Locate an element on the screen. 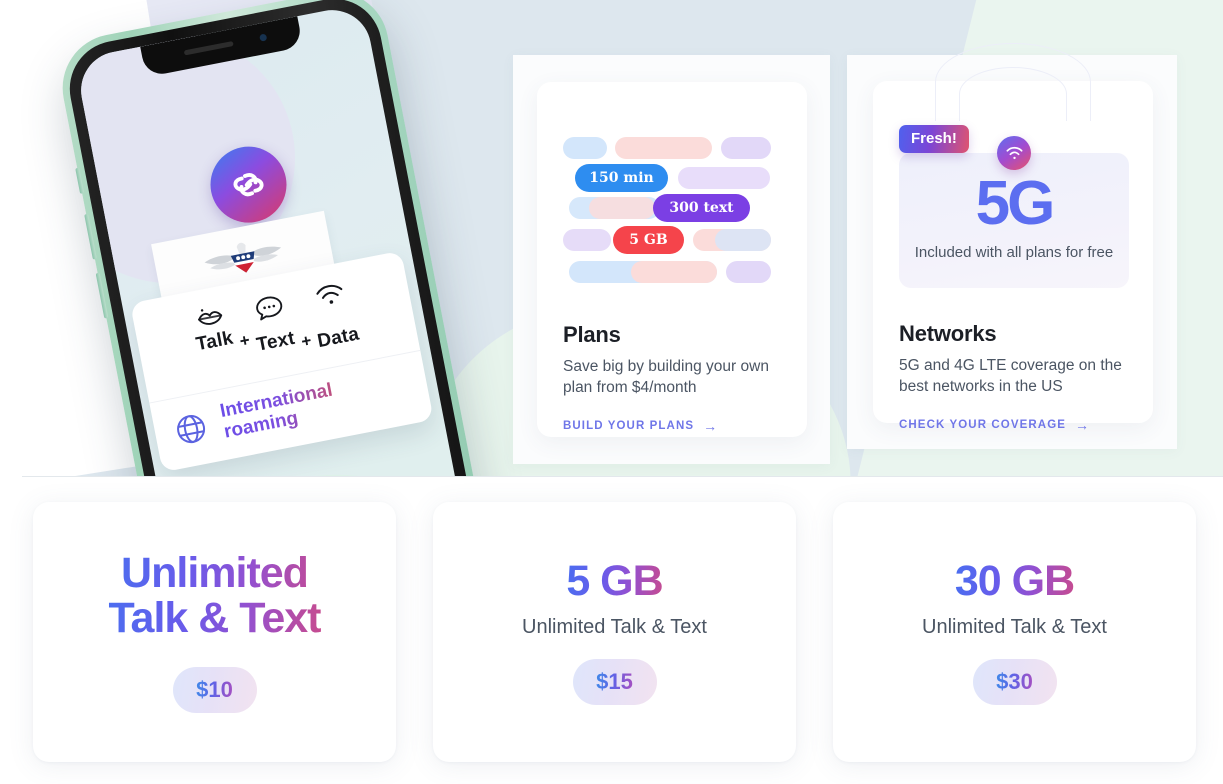 This screenshot has width=1223, height=784. feature-data-label: Data is located at coordinates (338, 338).